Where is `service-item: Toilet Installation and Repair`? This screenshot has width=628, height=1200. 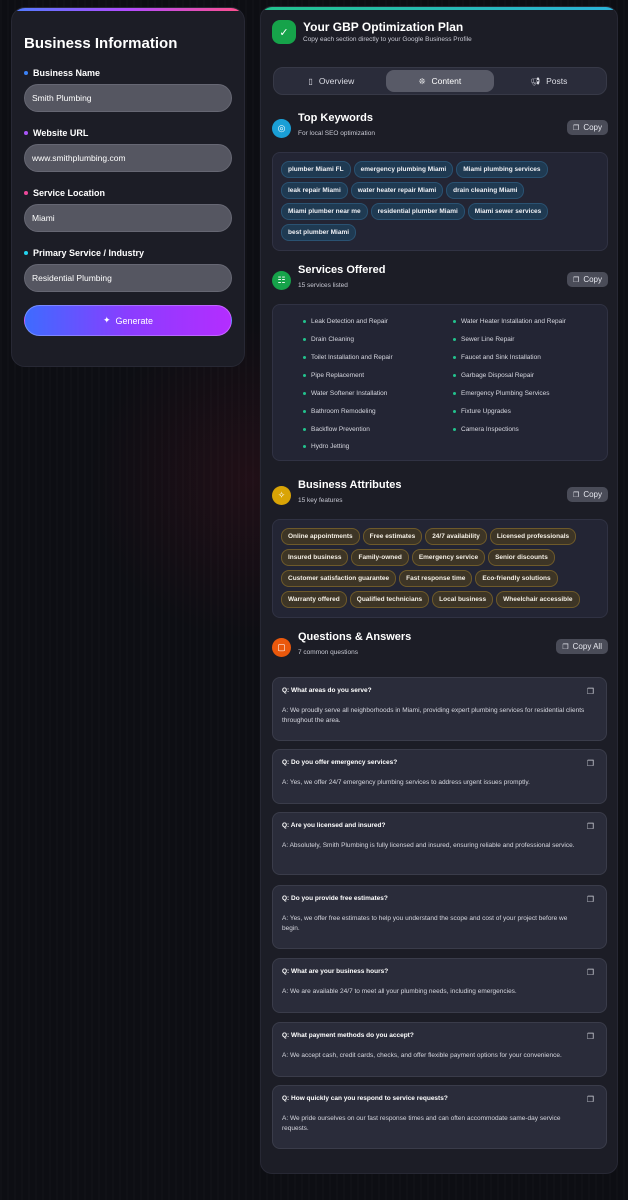 service-item: Toilet Installation and Repair is located at coordinates (375, 358).